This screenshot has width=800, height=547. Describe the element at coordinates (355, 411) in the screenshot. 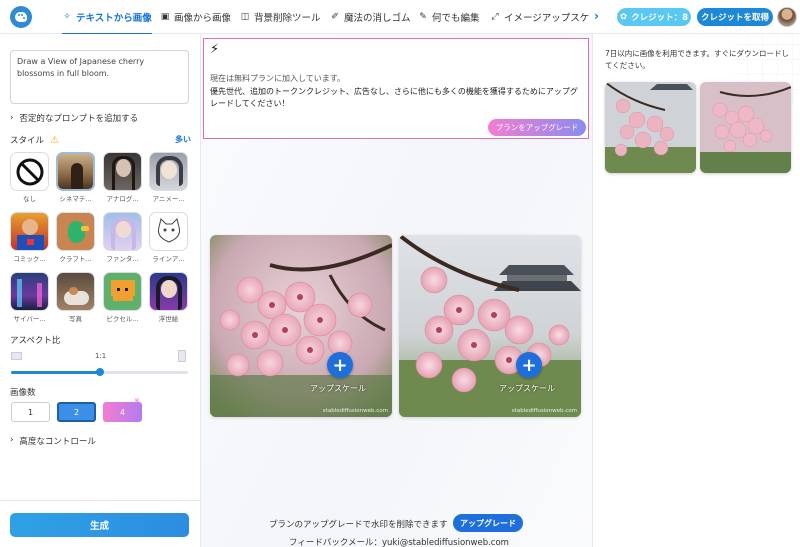

I see `watermark-text: stablediffusionweb.com` at that location.